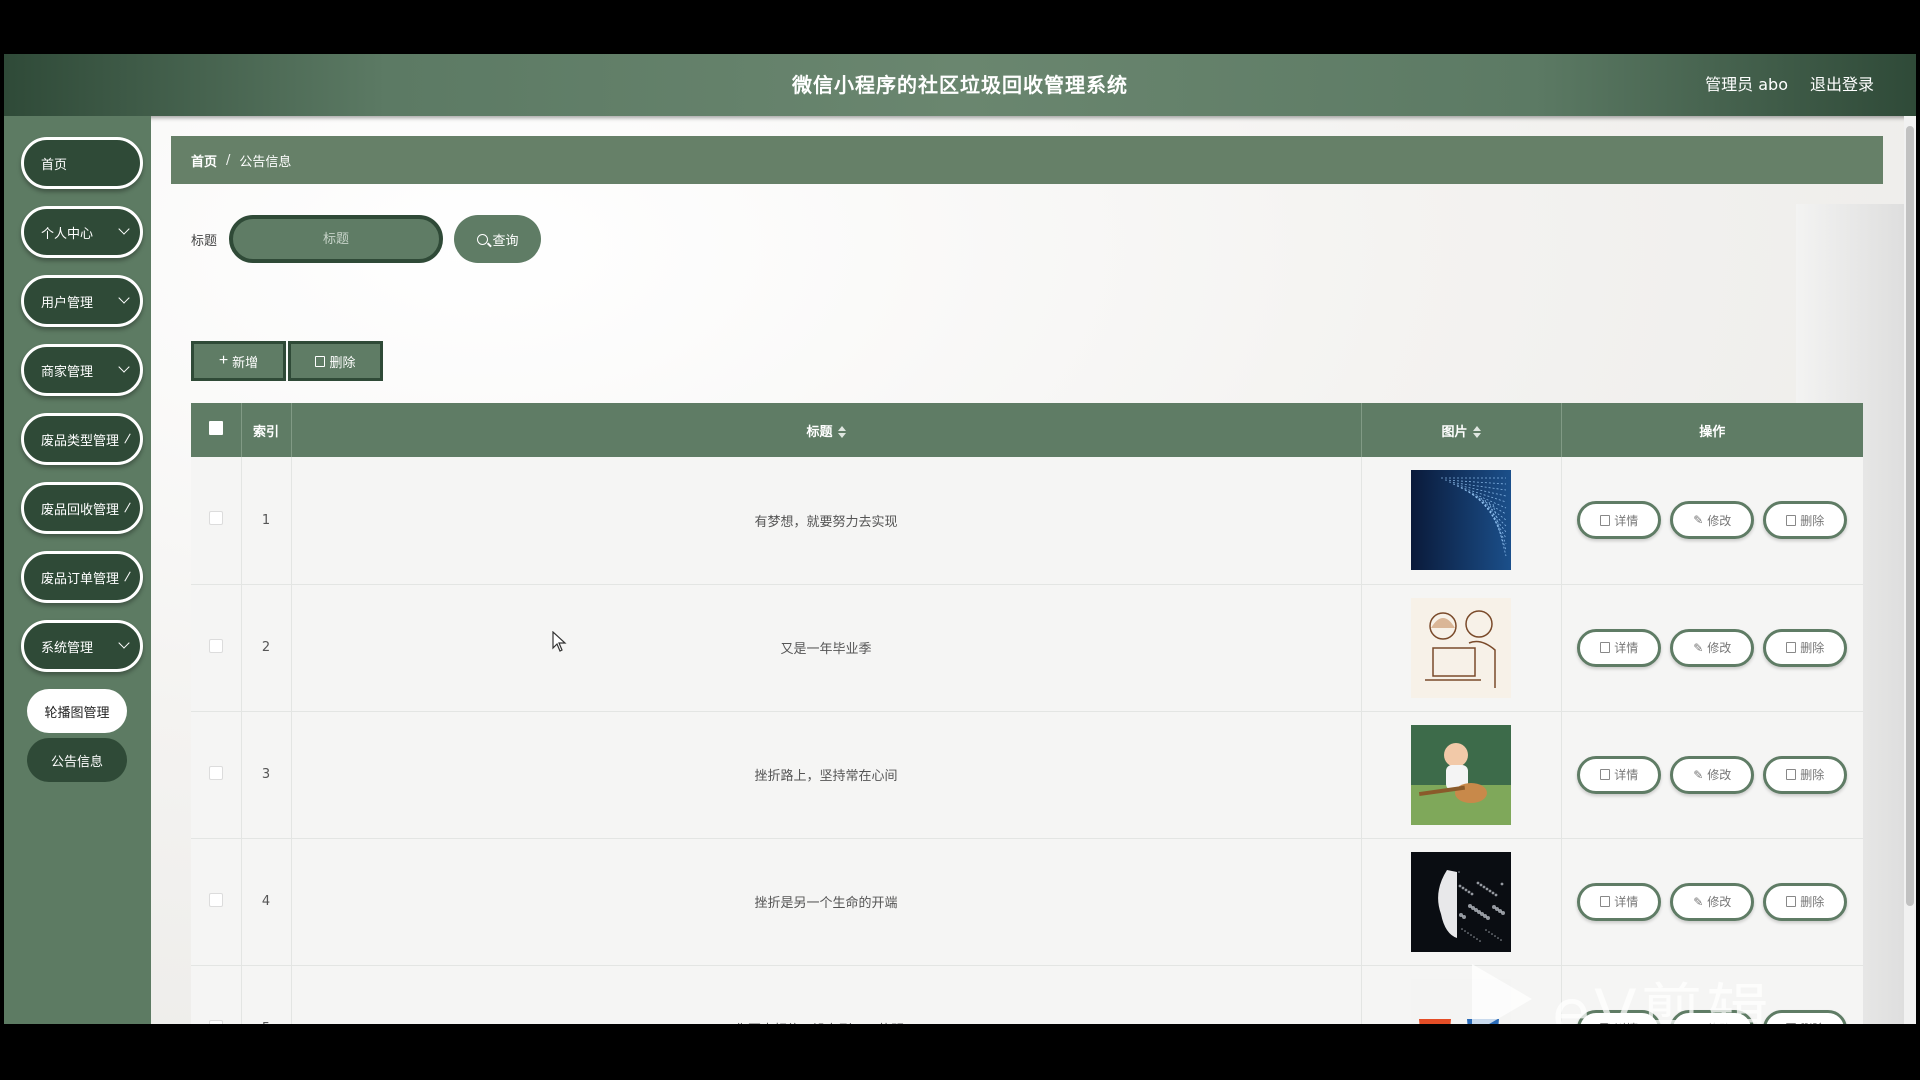 The image size is (1920, 1080). I want to click on breadcrumb: 首页 / 公告信息, so click(1027, 160).